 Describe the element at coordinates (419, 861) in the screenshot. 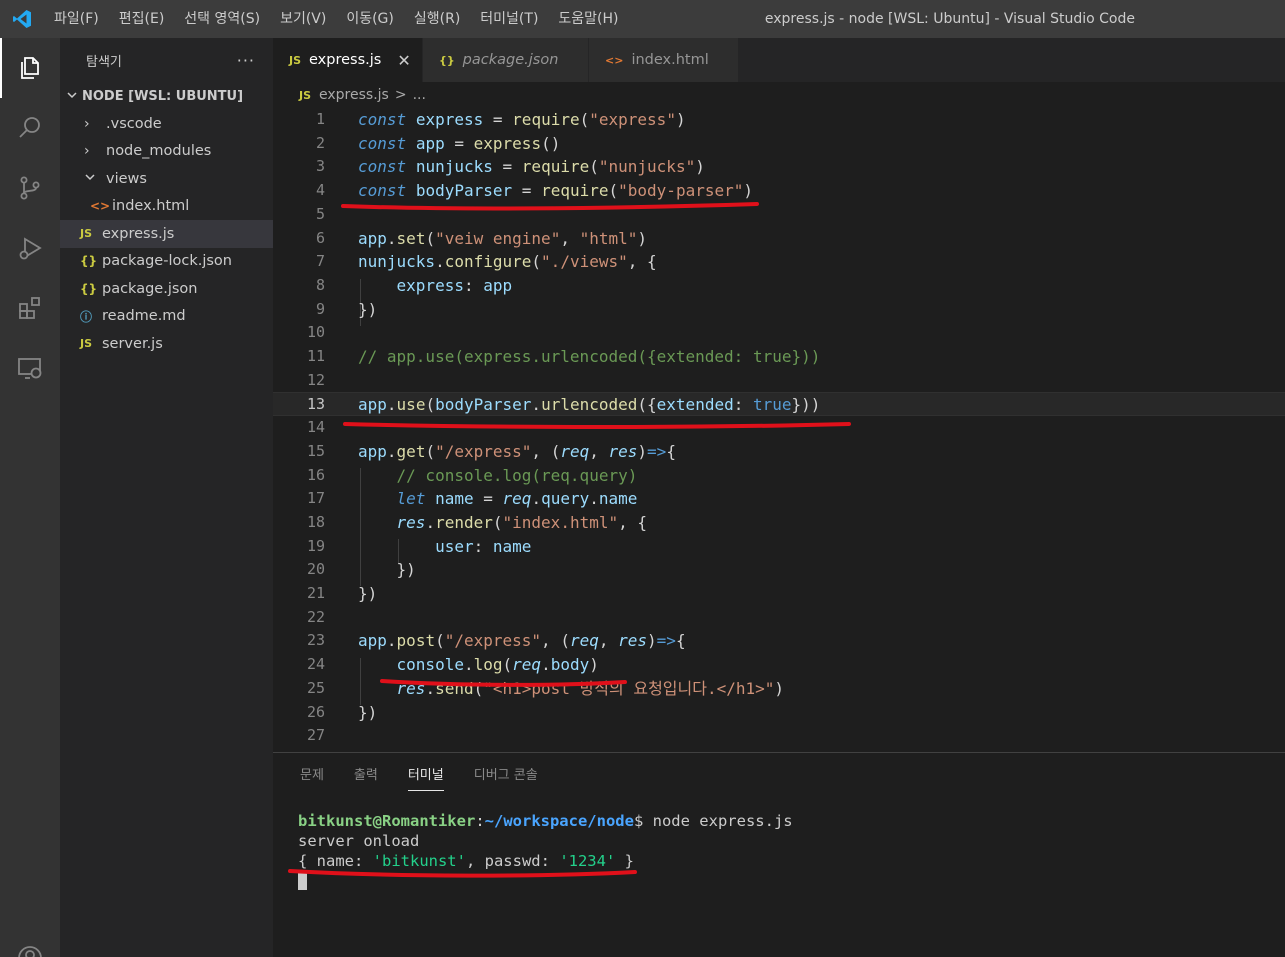

I see `terminal-string: 'bitkunst'` at that location.